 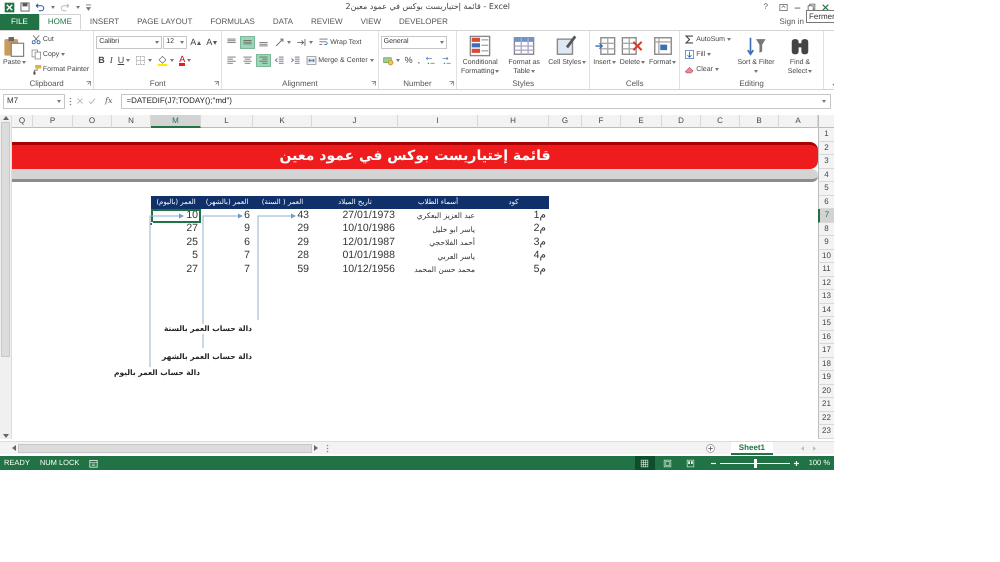 What do you see at coordinates (826, 202) in the screenshot?
I see `row-header: 6` at bounding box center [826, 202].